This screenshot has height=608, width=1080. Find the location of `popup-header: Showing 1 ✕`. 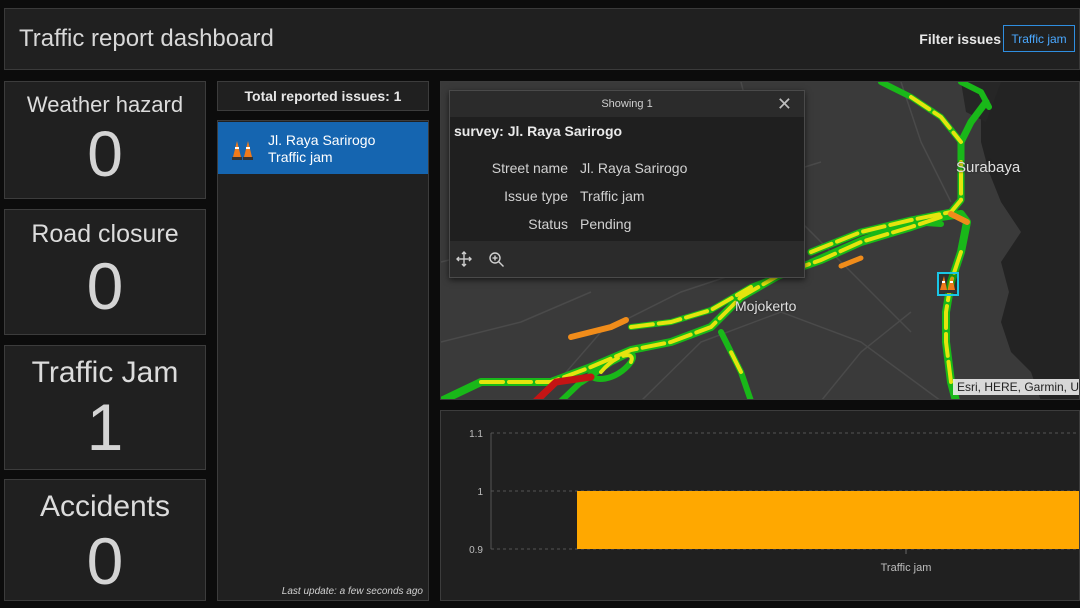

popup-header: Showing 1 ✕ is located at coordinates (627, 104).